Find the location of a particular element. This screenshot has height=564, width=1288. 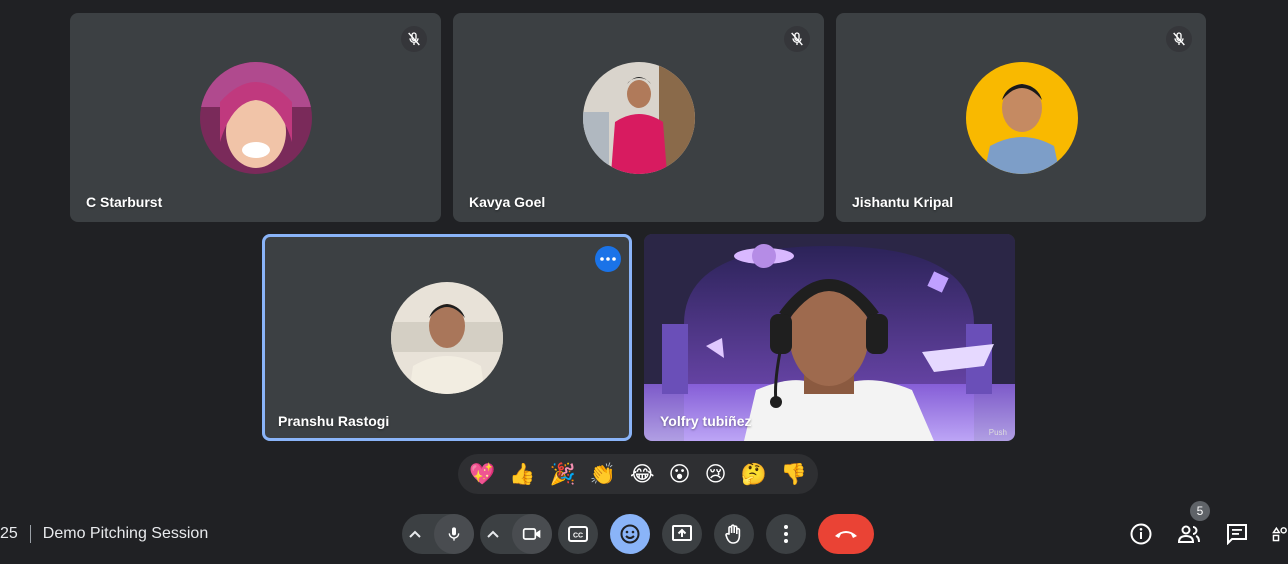

reaction-clapping: 👏 is located at coordinates (603, 474).